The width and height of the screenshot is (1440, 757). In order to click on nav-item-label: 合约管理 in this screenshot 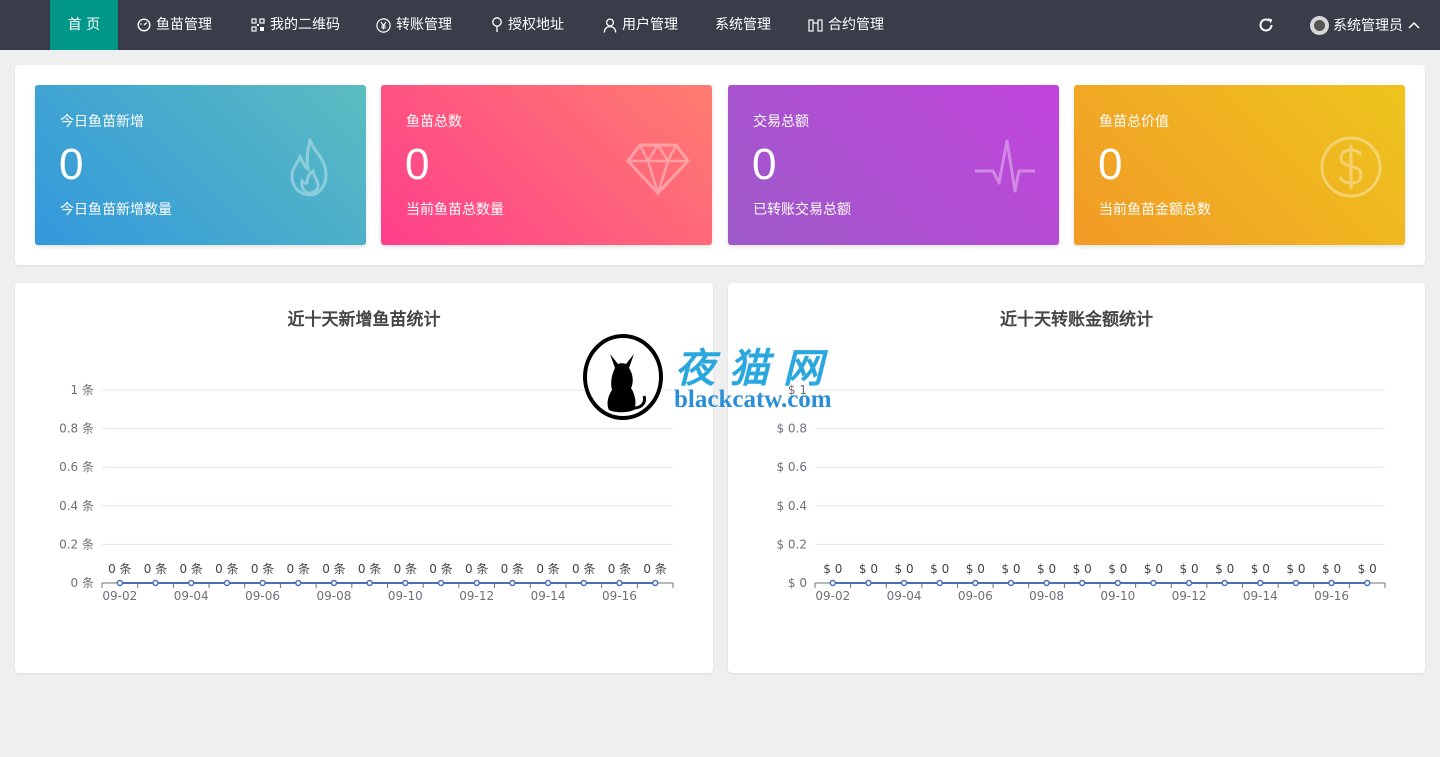, I will do `click(856, 25)`.